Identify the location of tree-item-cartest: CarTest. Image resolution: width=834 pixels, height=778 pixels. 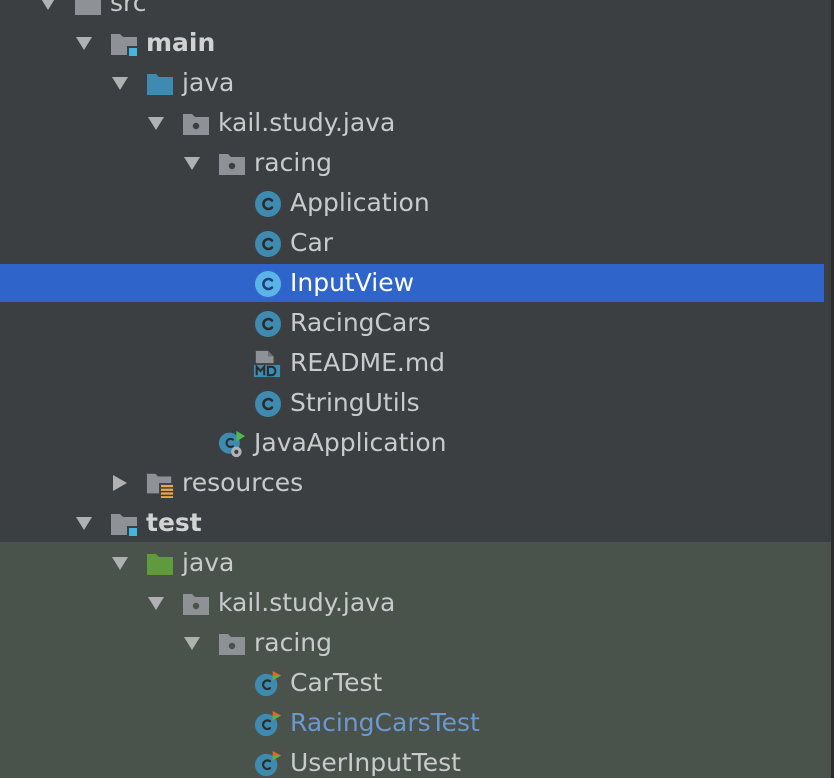
(412, 683).